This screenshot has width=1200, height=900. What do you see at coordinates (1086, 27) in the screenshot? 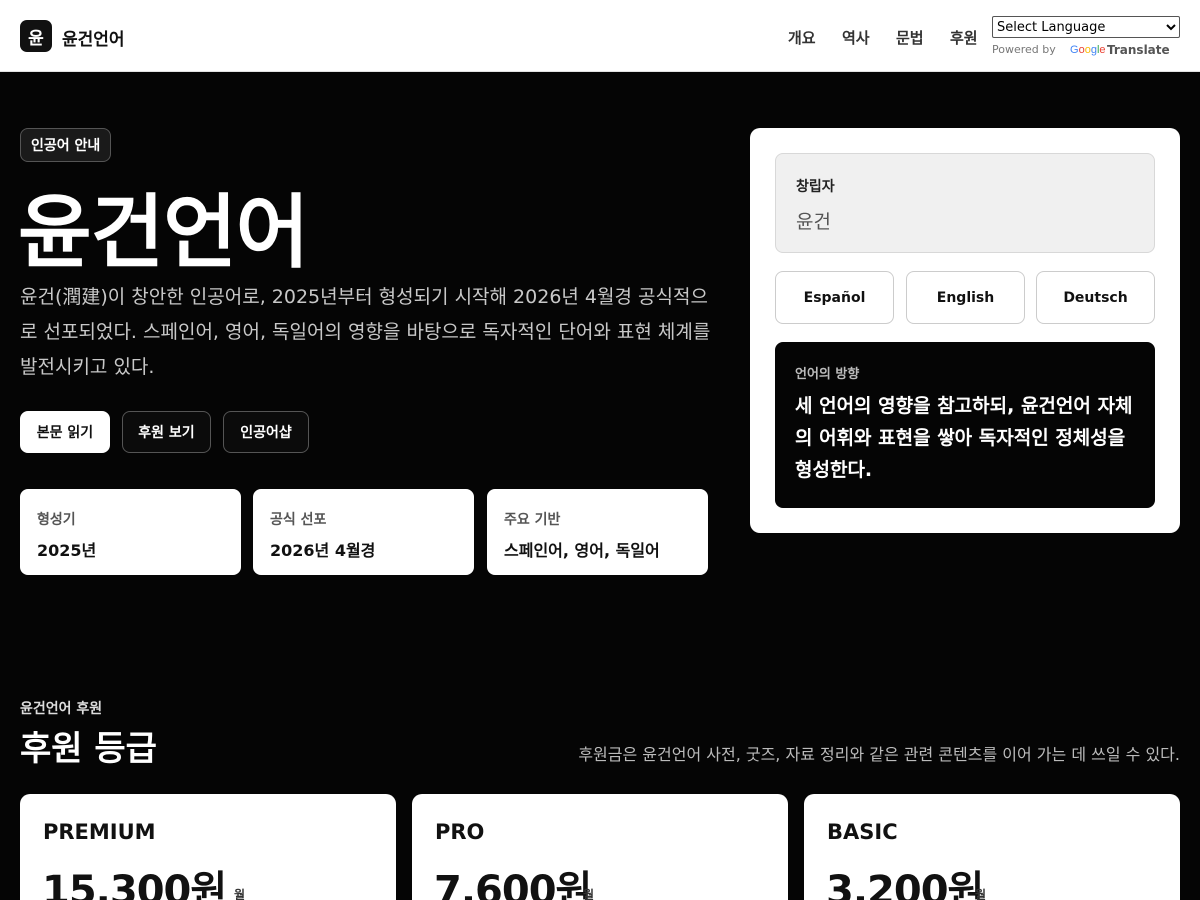
I see `language-select: Select Language` at bounding box center [1086, 27].